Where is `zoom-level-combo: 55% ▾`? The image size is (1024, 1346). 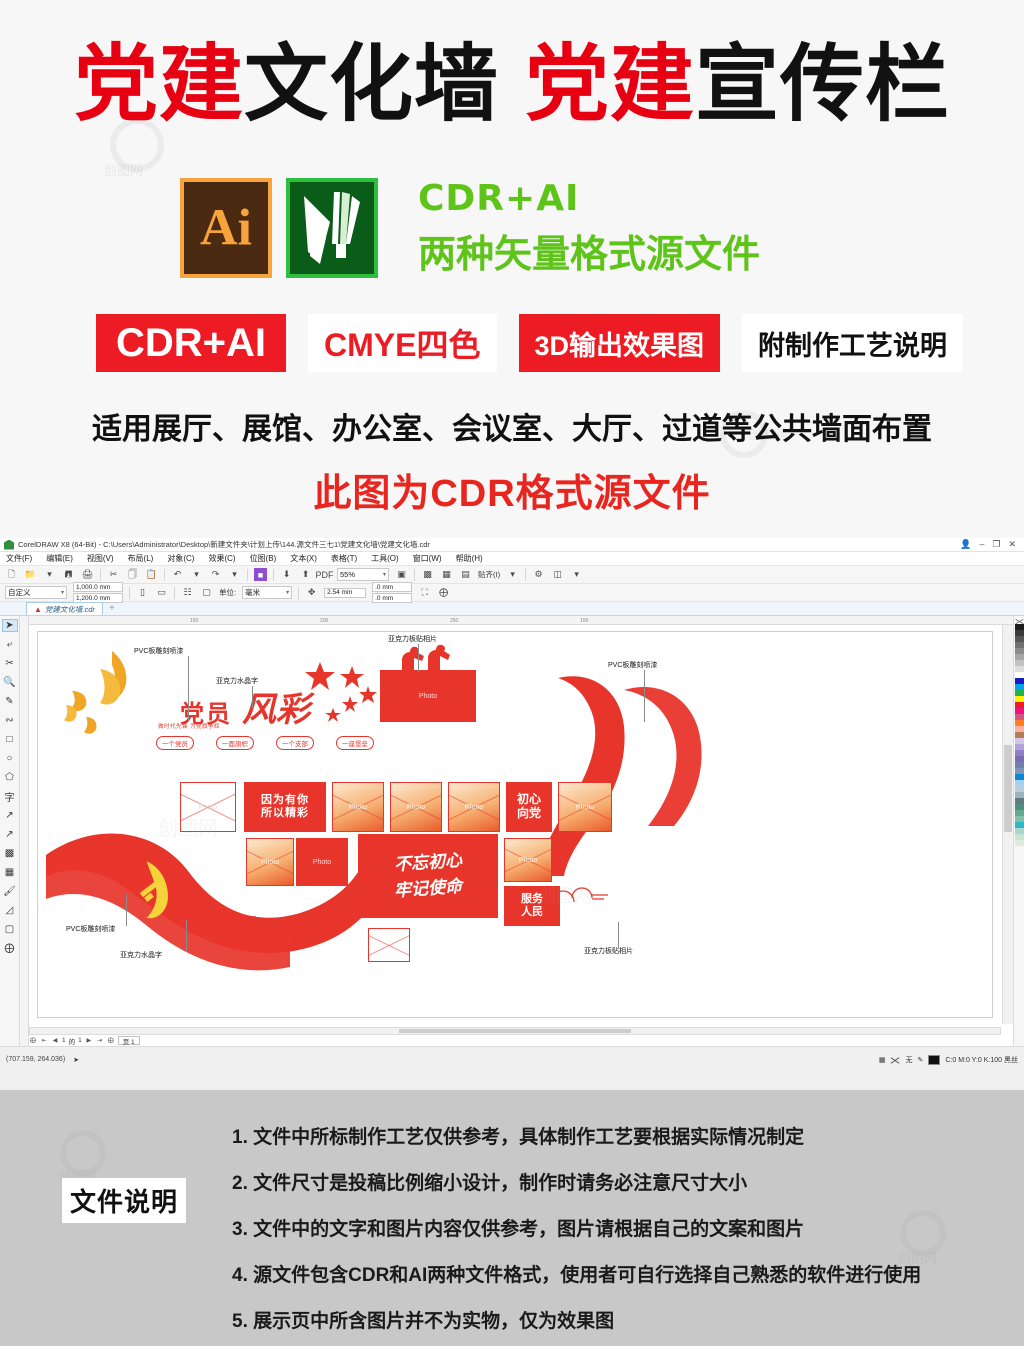 zoom-level-combo: 55% ▾ is located at coordinates (363, 574).